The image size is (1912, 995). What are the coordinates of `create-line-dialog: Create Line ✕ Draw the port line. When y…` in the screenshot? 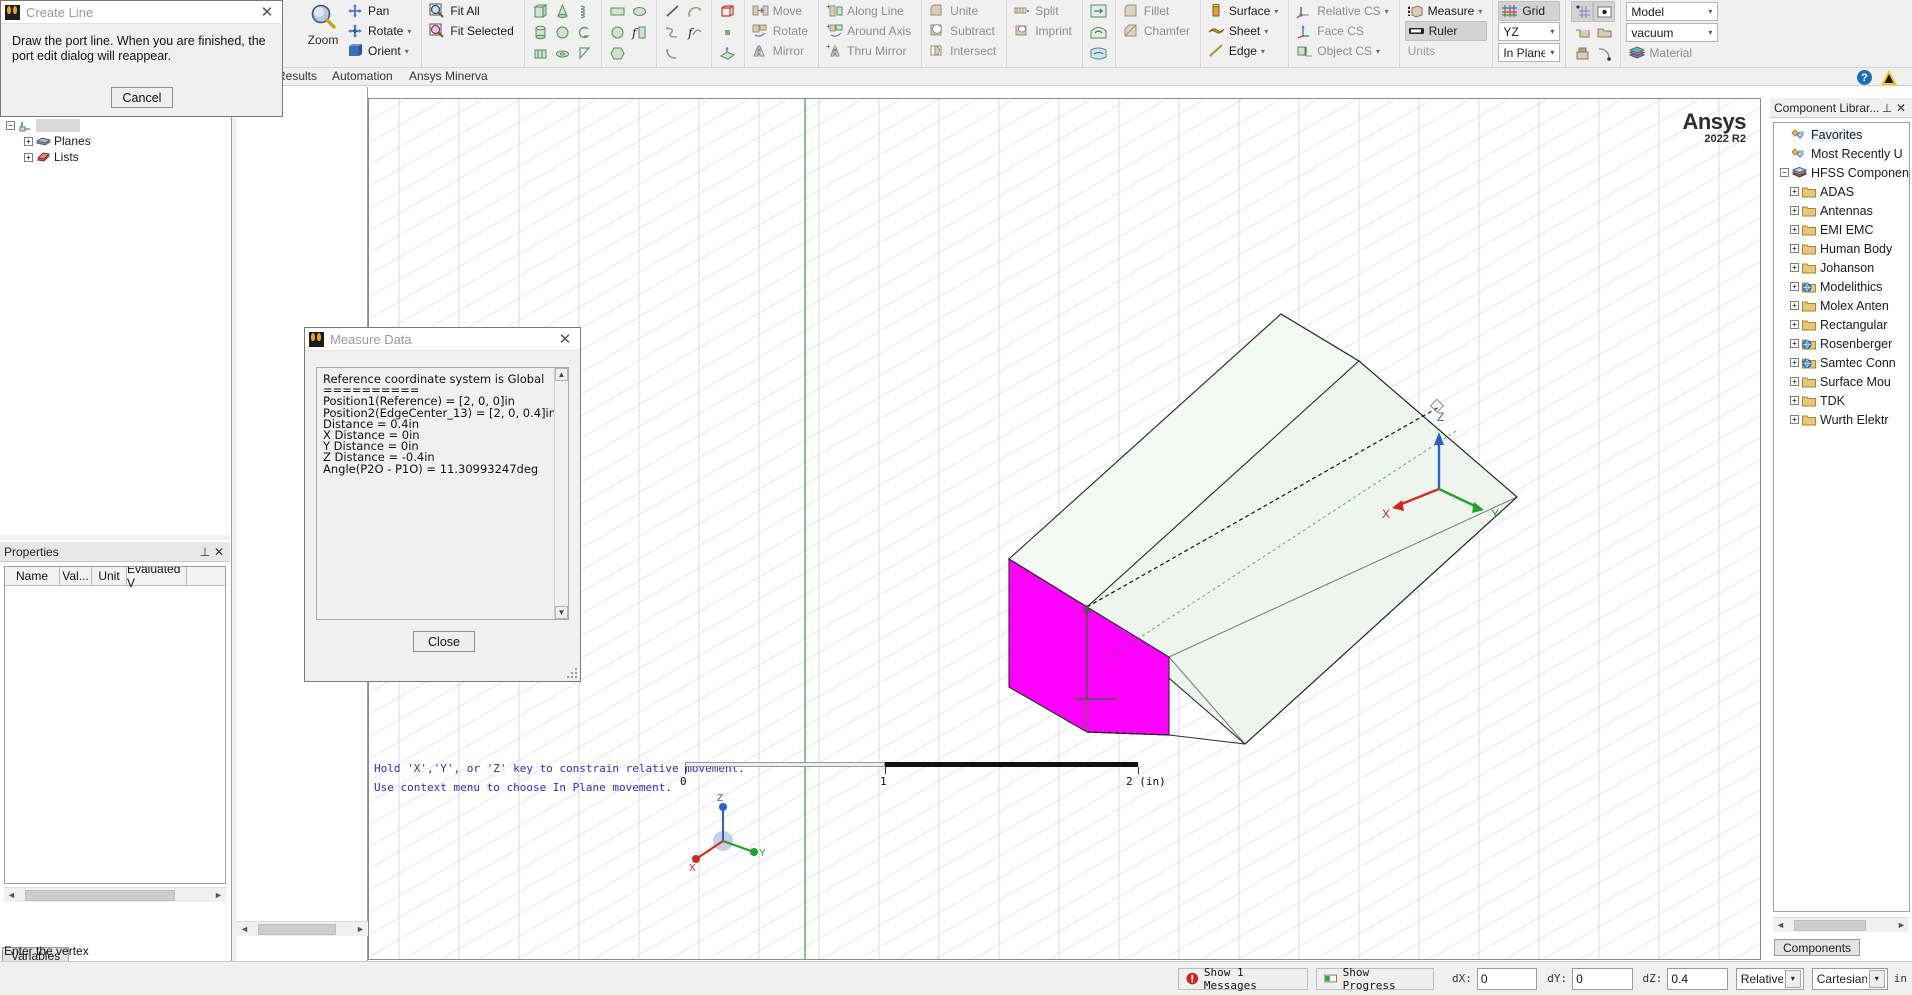 It's located at (141, 58).